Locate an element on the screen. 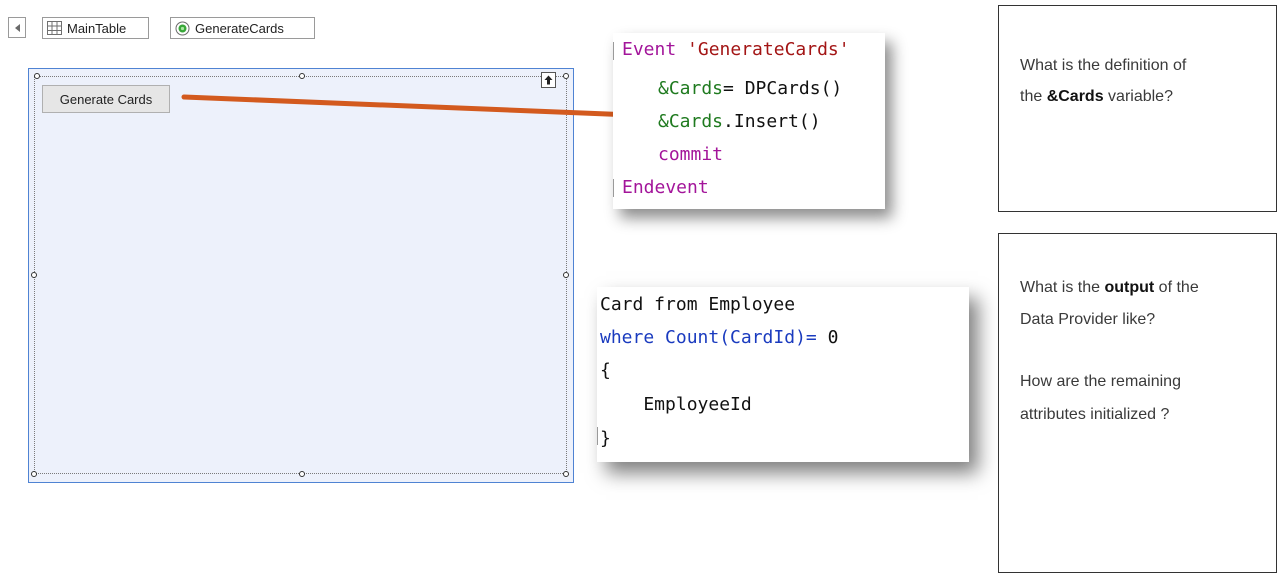 The height and width of the screenshot is (573, 1277). code-line: where Count(CardId)= 0 is located at coordinates (719, 338).